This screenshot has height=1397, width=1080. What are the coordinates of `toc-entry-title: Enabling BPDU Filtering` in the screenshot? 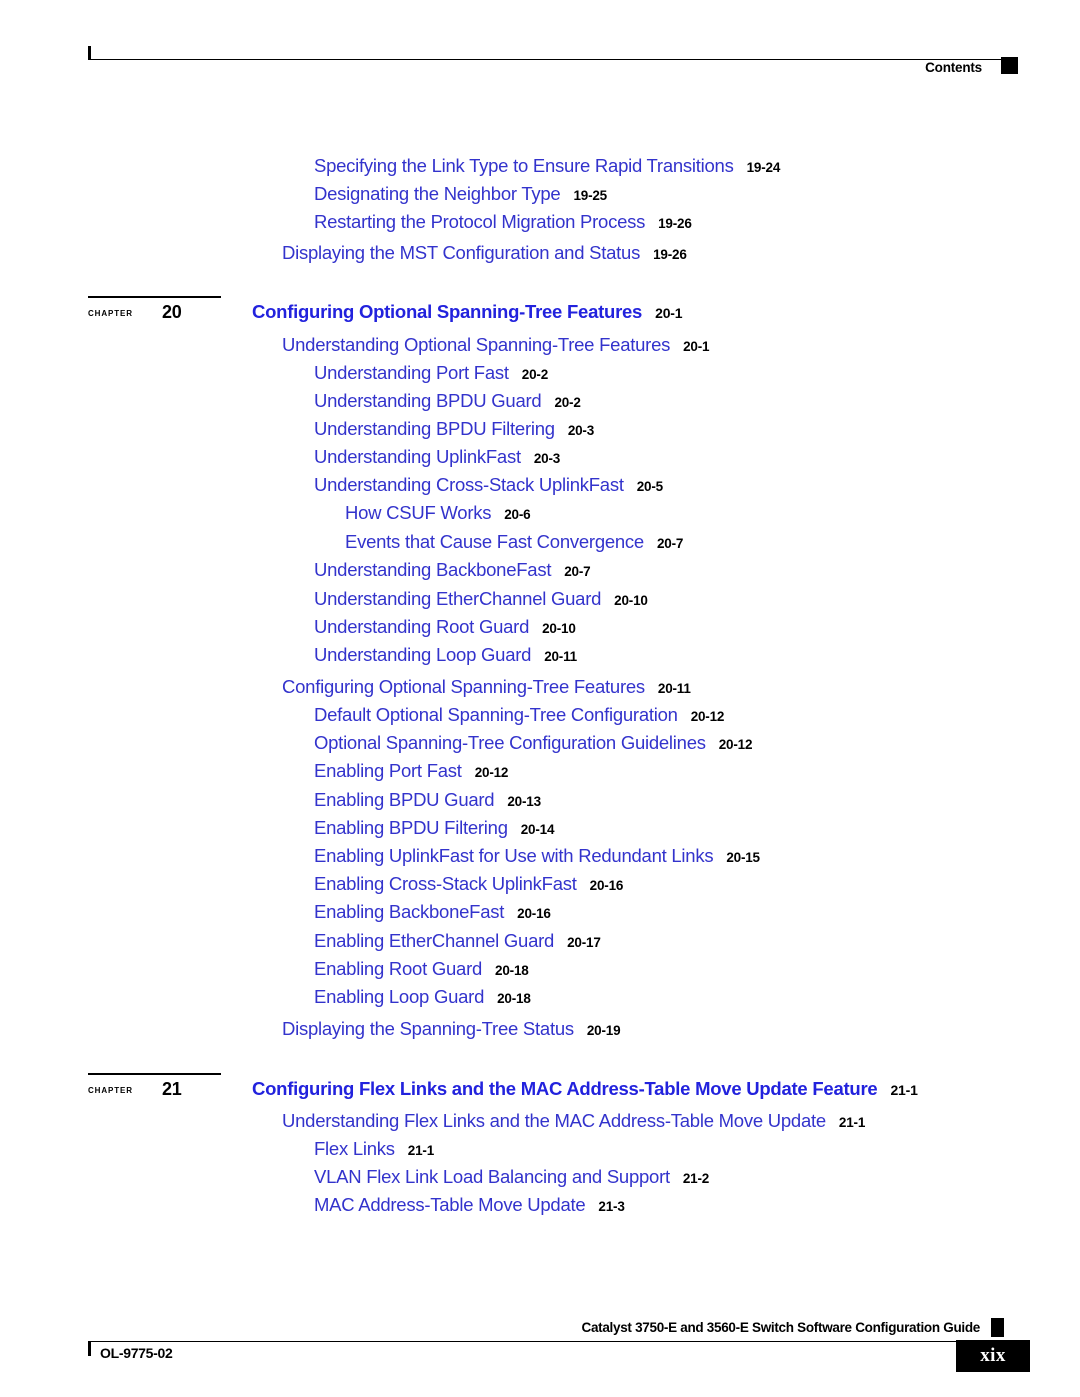 It's located at (411, 827).